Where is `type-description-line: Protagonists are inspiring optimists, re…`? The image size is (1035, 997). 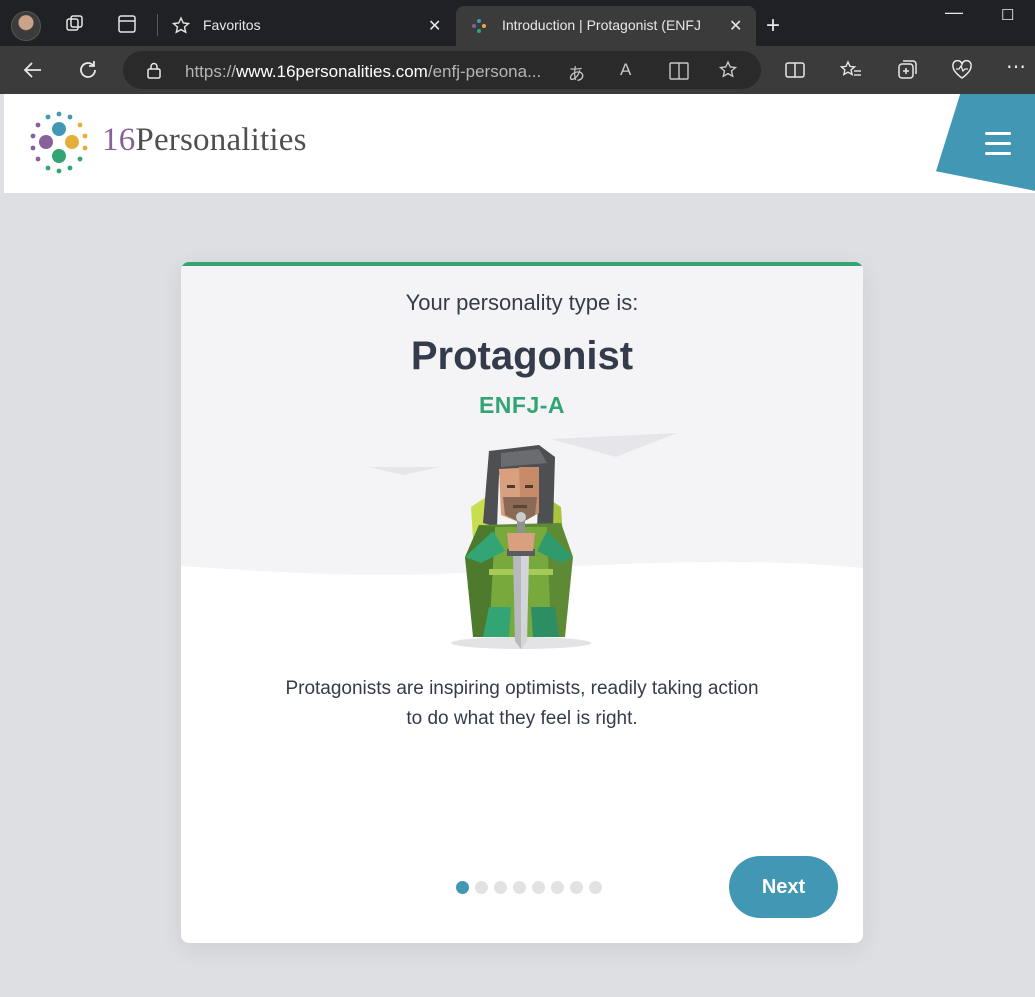 type-description-line: Protagonists are inspiring optimists, re… is located at coordinates (522, 688).